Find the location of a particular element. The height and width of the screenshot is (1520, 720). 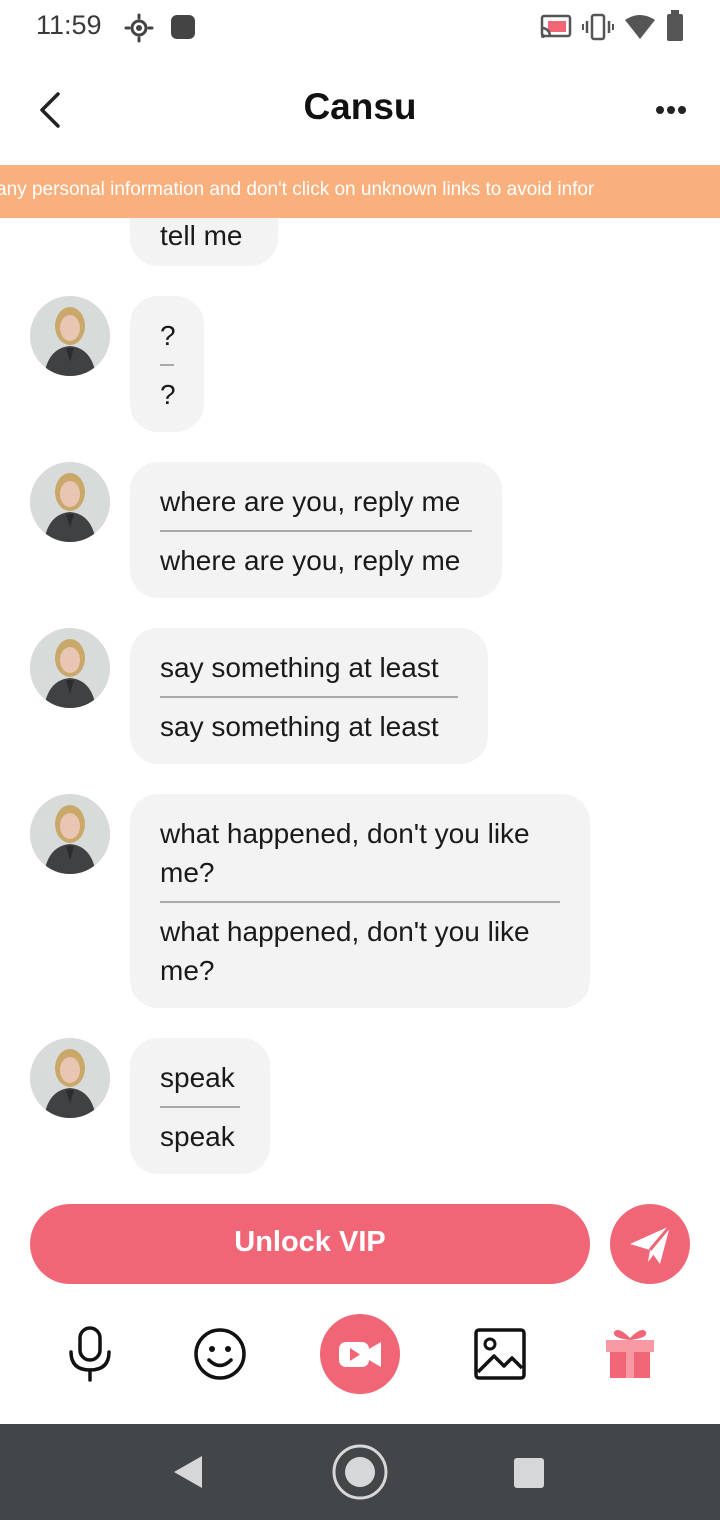

status-time: 11:59 is located at coordinates (69, 25).